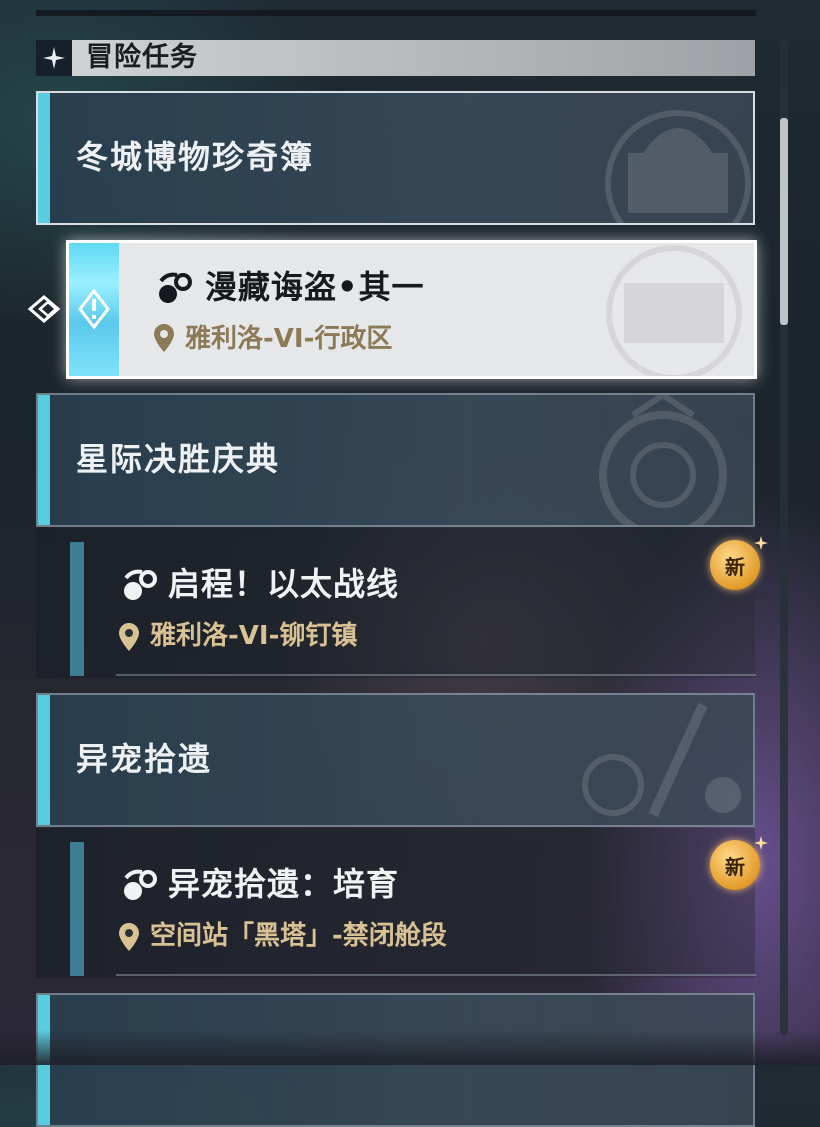 Image resolution: width=820 pixels, height=1127 pixels. Describe the element at coordinates (396, 13) in the screenshot. I see `top-divider` at that location.